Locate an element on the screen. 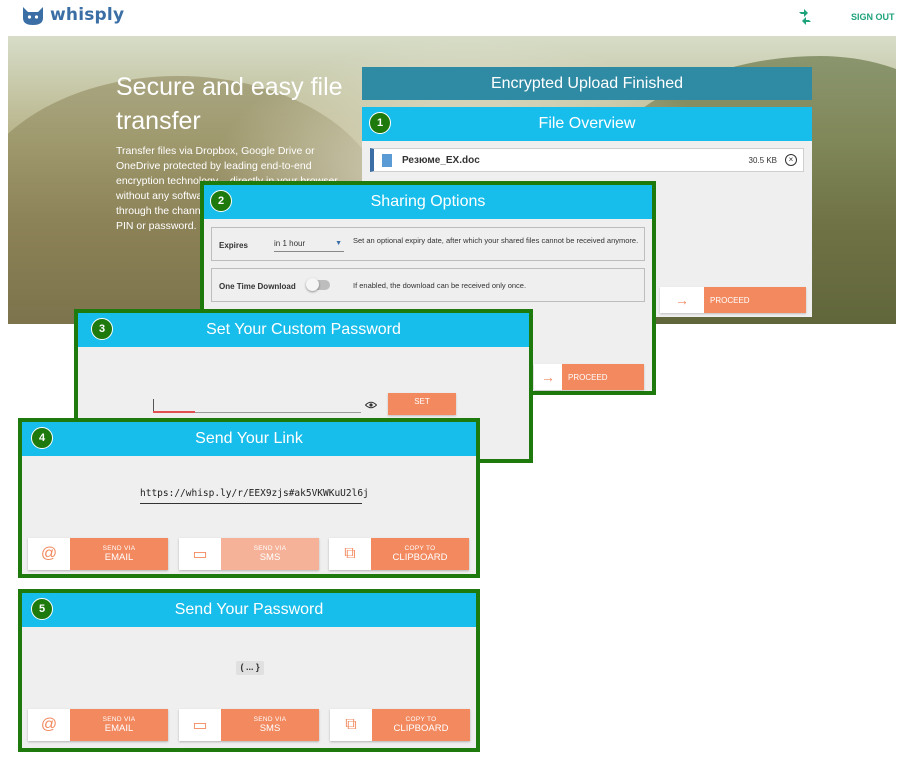  send-password-title: Send Your Password is located at coordinates (249, 609).